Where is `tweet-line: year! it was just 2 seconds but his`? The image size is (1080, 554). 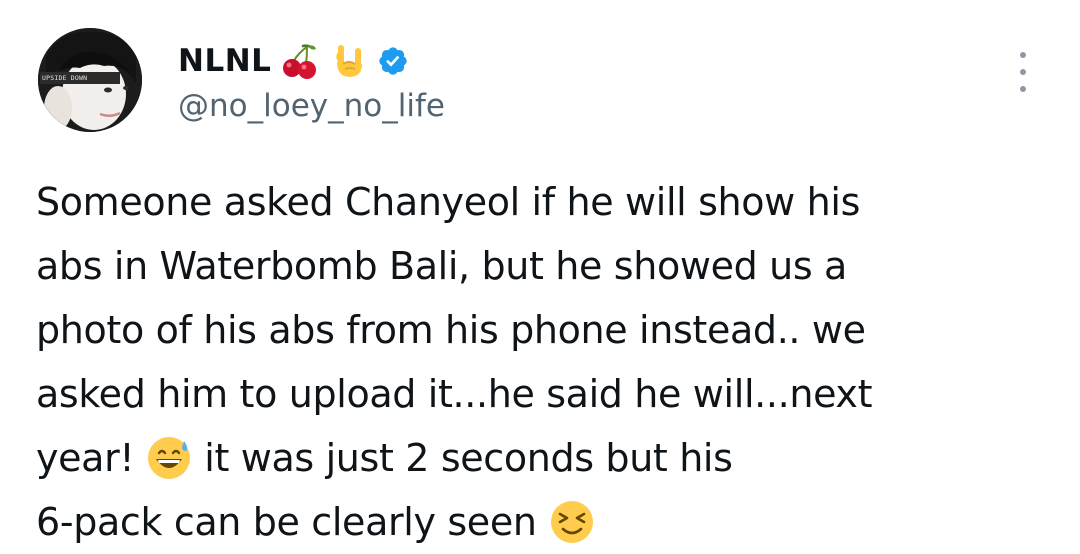
tweet-line: year! it was just 2 seconds but his is located at coordinates (546, 458).